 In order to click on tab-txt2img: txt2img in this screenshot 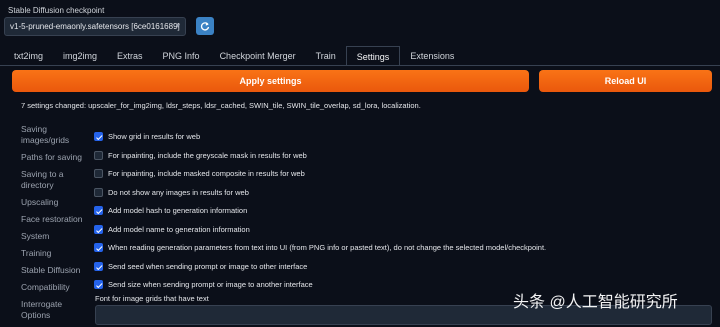, I will do `click(28, 56)`.